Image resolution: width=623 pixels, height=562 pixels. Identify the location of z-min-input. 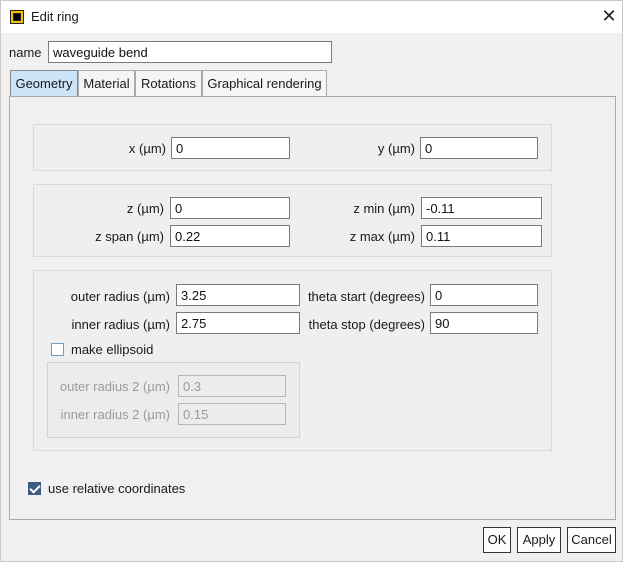
(481, 208).